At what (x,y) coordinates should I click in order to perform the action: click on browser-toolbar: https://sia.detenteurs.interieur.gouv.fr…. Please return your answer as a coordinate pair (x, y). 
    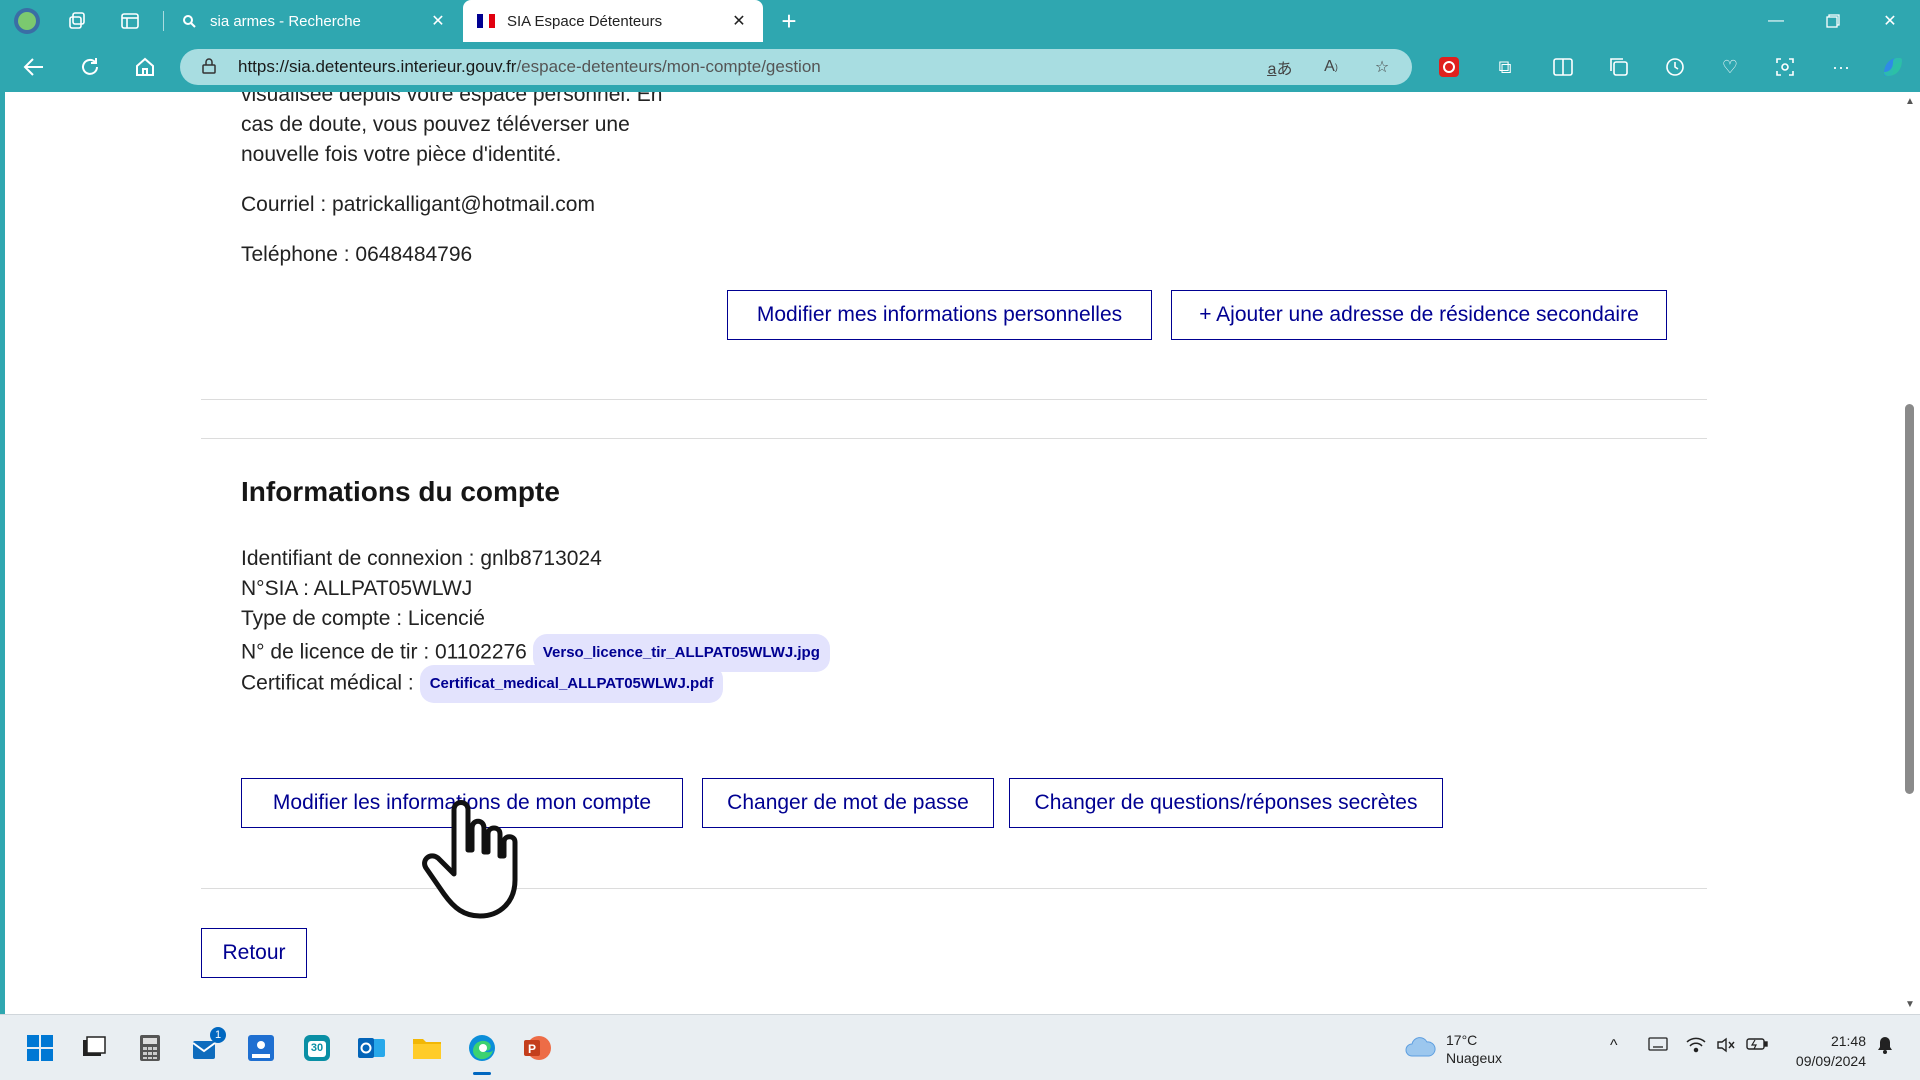
    Looking at the image, I should click on (960, 67).